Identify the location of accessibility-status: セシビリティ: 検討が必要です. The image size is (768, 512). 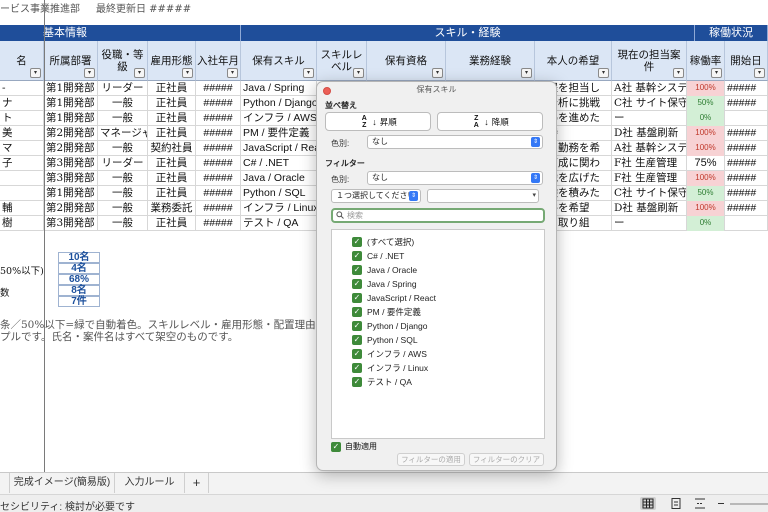
(67, 505).